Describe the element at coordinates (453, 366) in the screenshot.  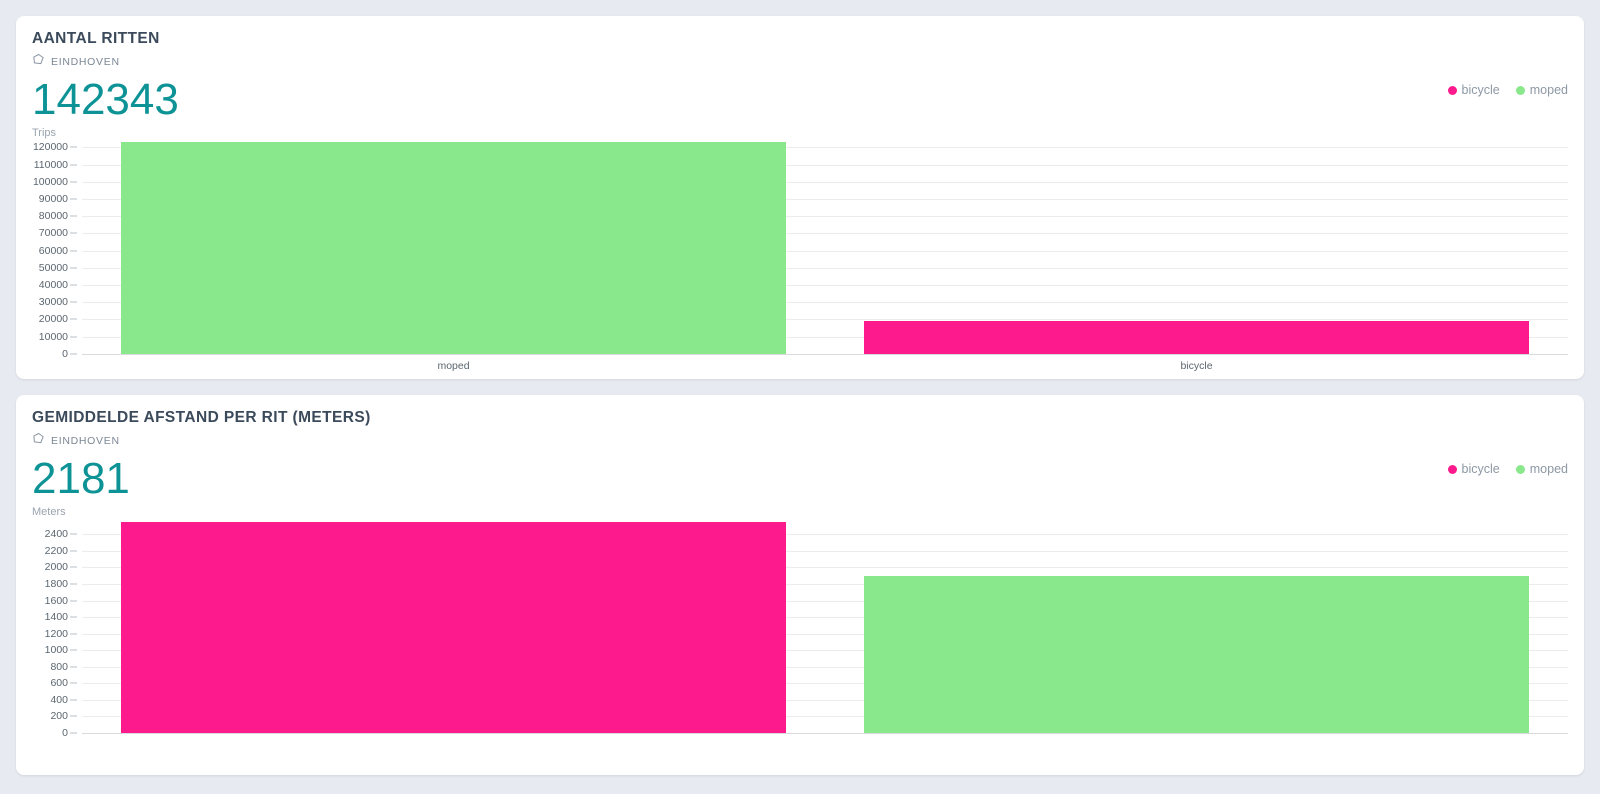
I see `x-axis-label: moped` at that location.